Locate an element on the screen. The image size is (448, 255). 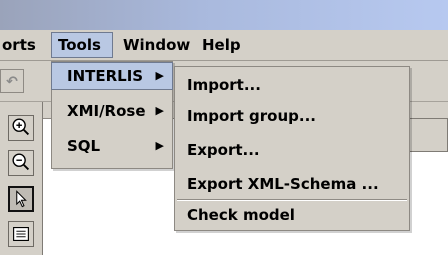
tools-menu-item-interlis: INTERLIS ▶ is located at coordinates (112, 76).